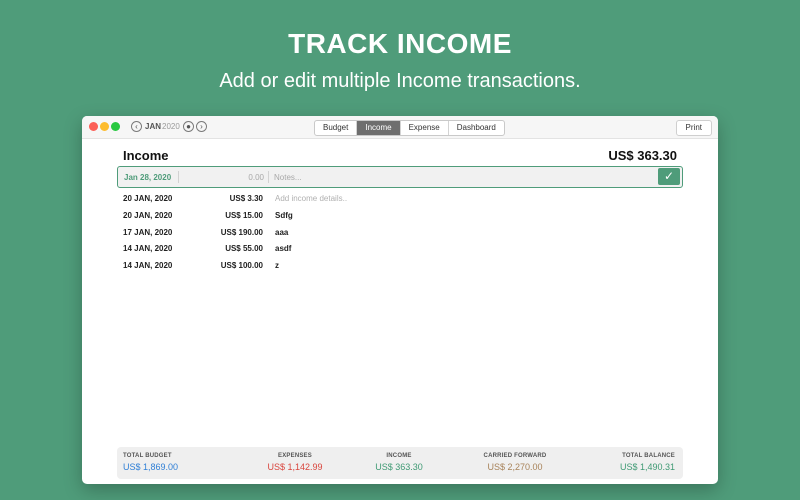 The width and height of the screenshot is (800, 500). What do you see at coordinates (403, 235) in the screenshot?
I see `table-row: 17 JAN, 2020 US$ 190.00 aaa` at bounding box center [403, 235].